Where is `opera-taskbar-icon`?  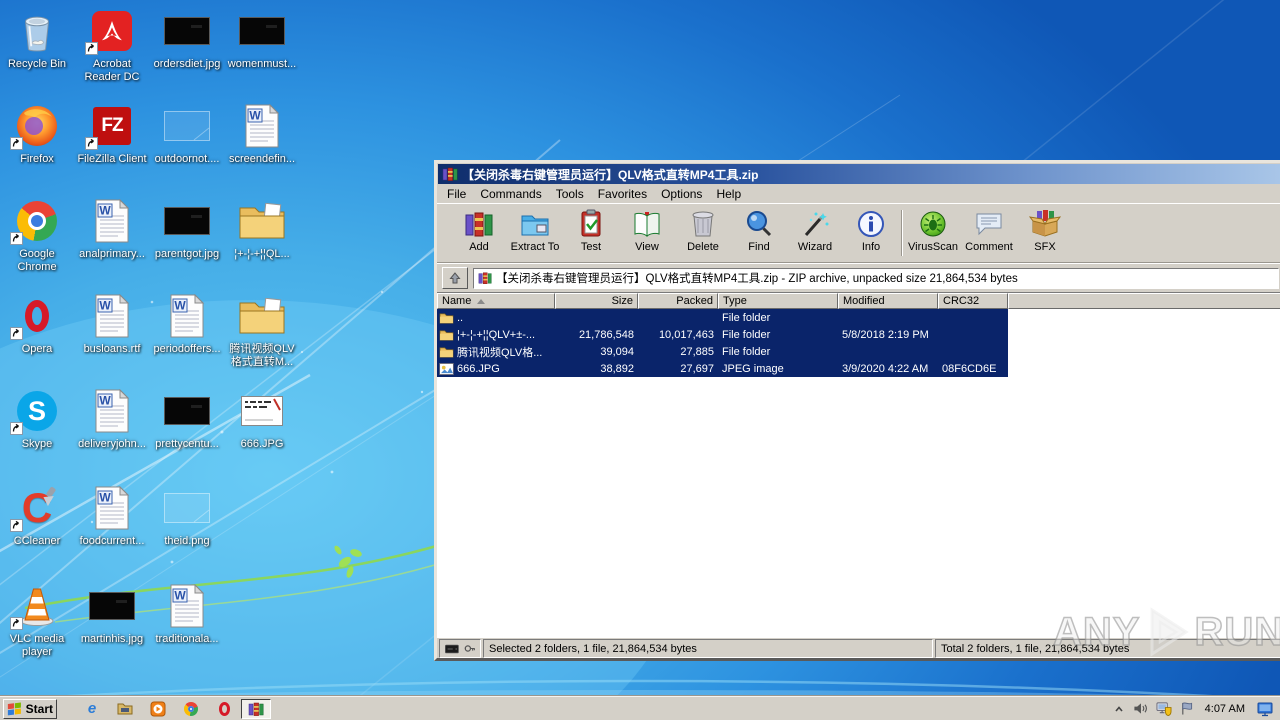
opera-taskbar-icon is located at coordinates (224, 709).